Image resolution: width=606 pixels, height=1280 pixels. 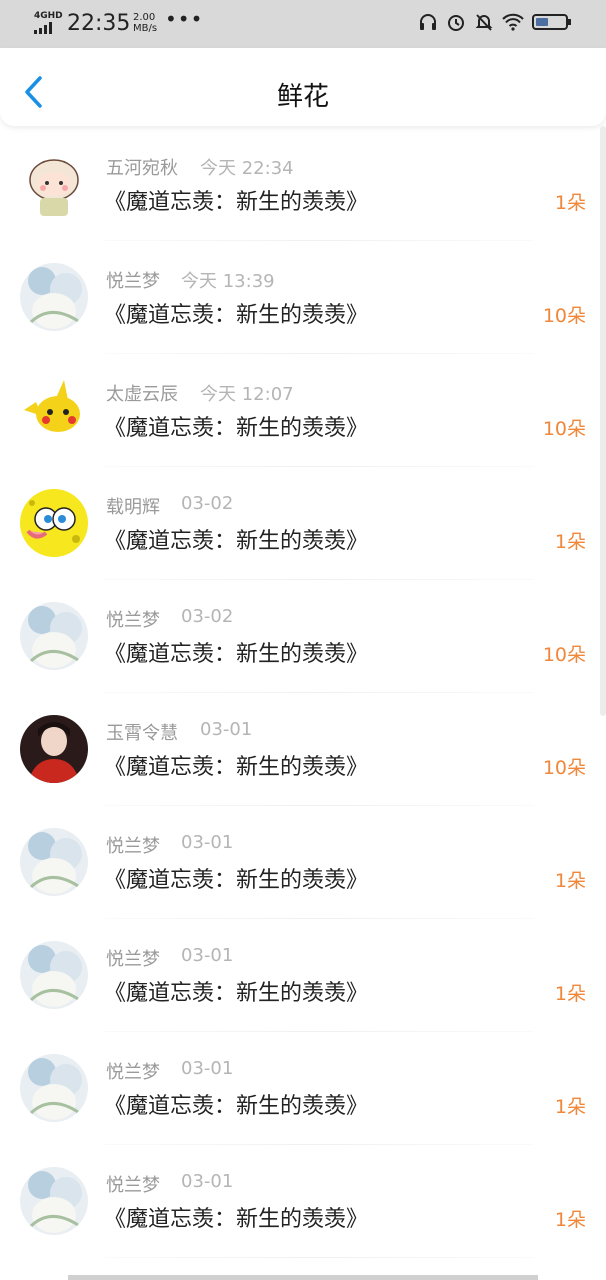 I want to click on network-type: 4GHD, so click(x=48, y=16).